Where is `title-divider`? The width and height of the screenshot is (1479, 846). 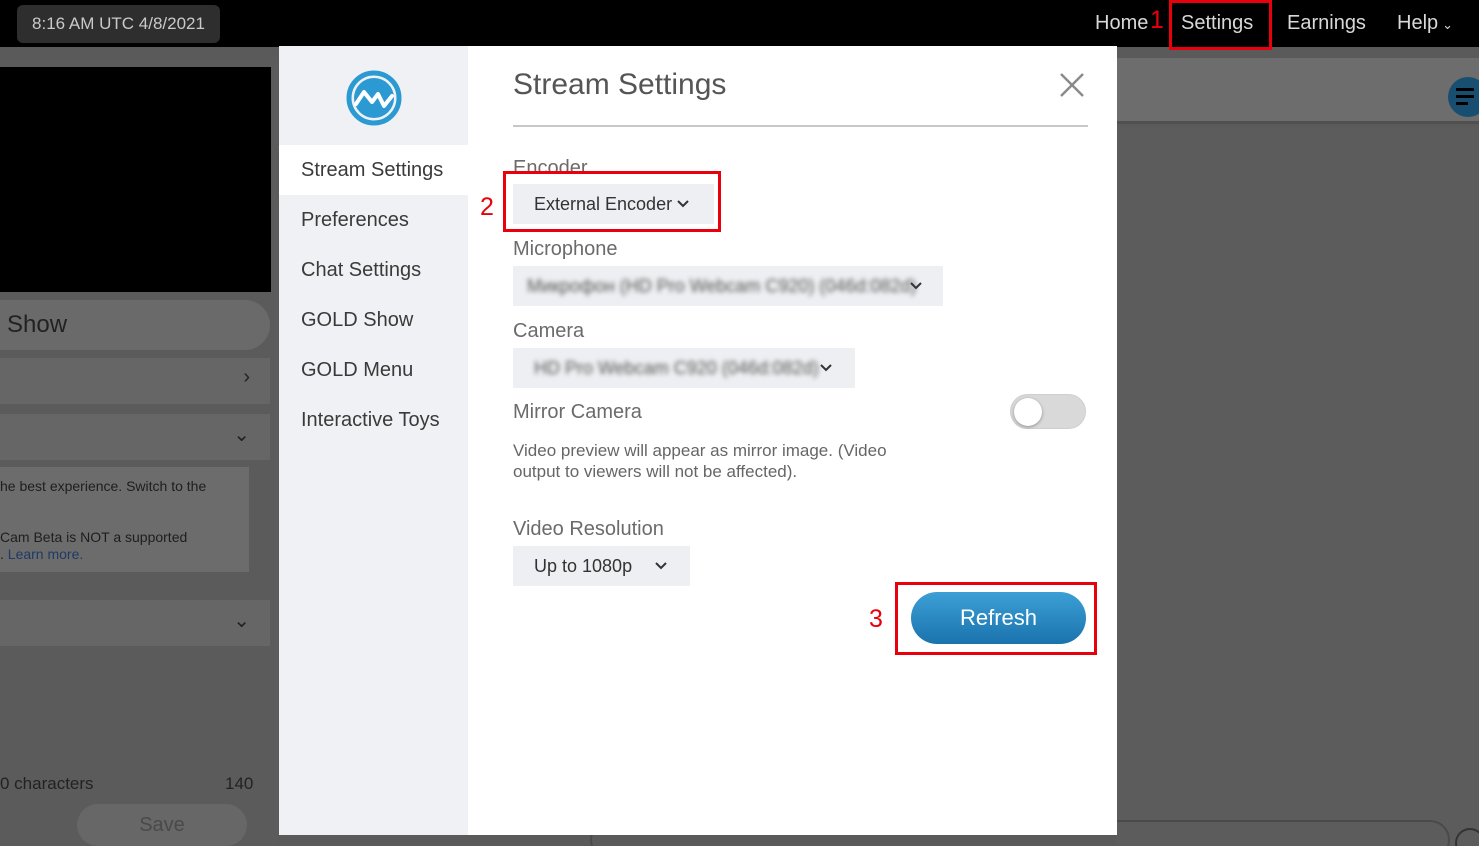
title-divider is located at coordinates (800, 126).